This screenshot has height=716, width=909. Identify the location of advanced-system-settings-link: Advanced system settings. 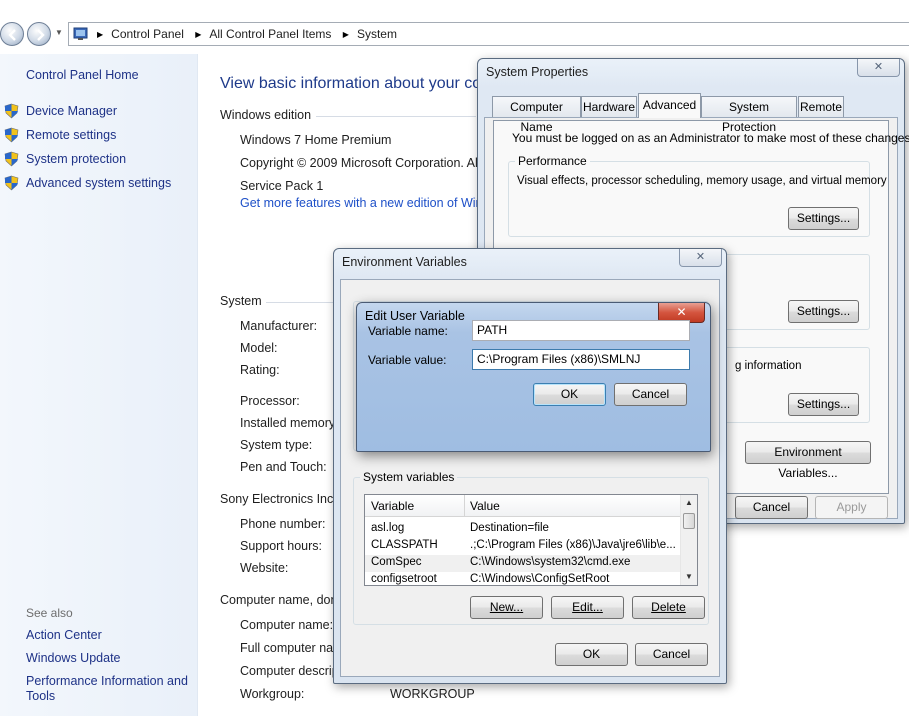
(87, 183).